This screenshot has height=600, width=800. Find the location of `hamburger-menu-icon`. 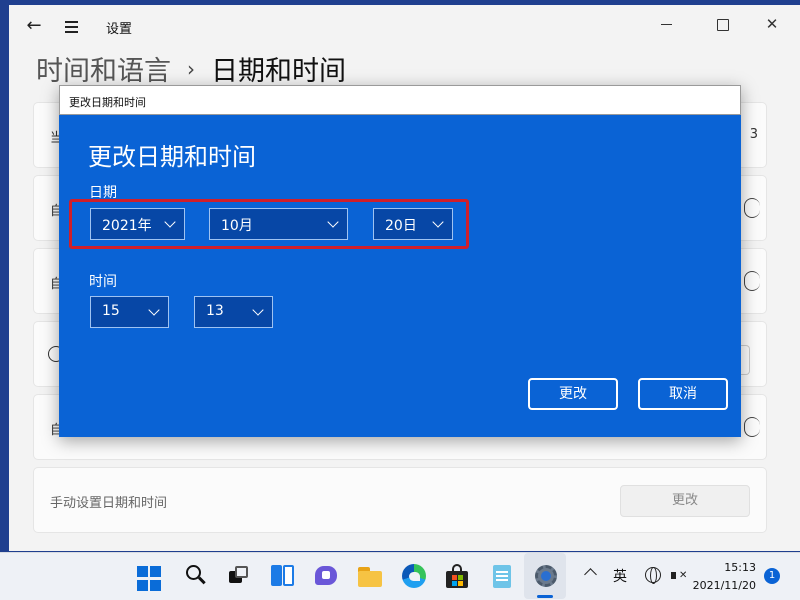

hamburger-menu-icon is located at coordinates (72, 26).